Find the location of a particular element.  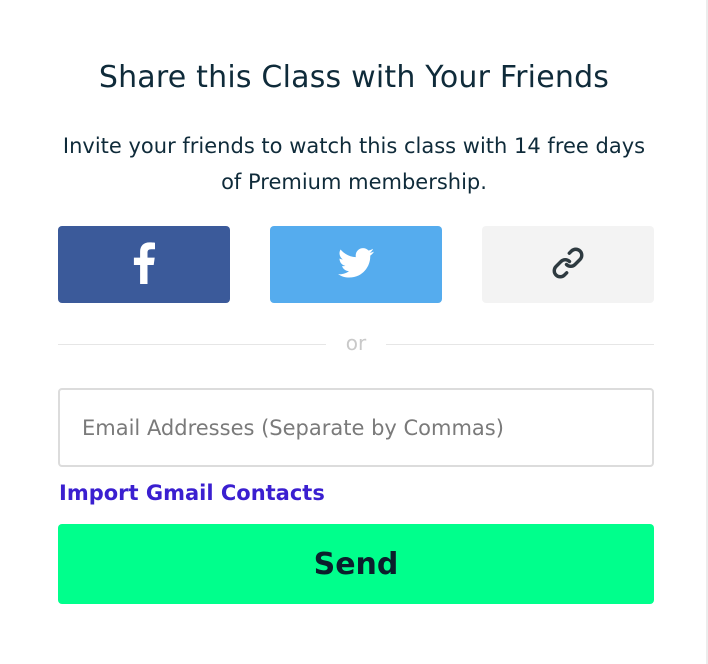

facebook-share-button is located at coordinates (144, 264).